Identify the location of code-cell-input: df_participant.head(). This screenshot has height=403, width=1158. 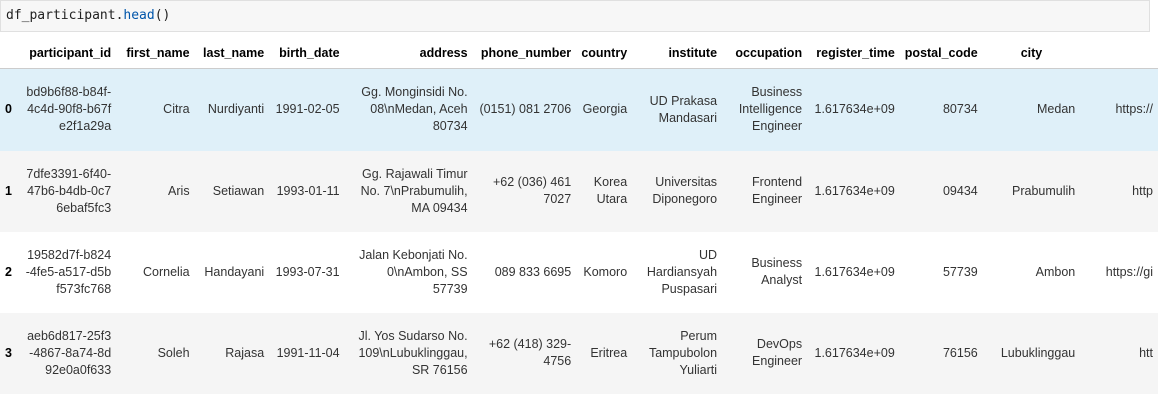
(575, 16).